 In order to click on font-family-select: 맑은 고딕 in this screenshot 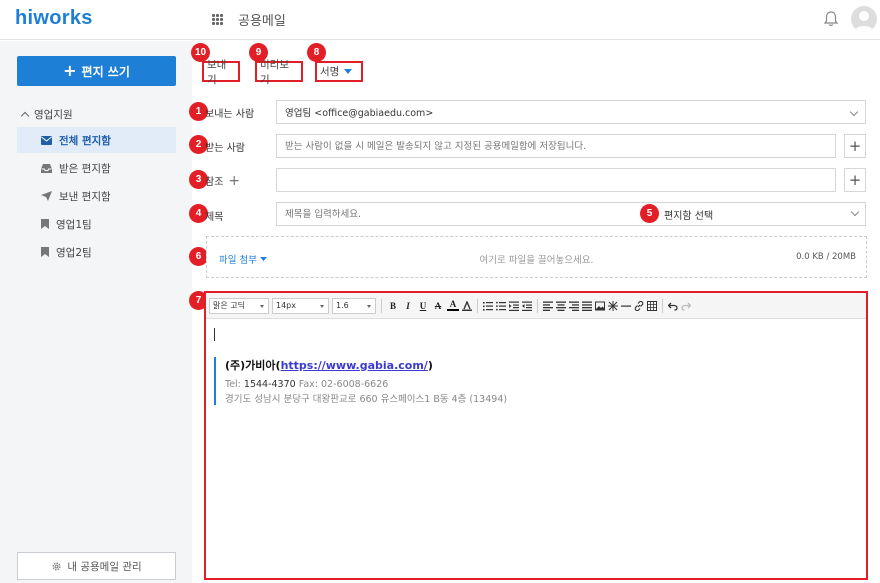, I will do `click(239, 305)`.